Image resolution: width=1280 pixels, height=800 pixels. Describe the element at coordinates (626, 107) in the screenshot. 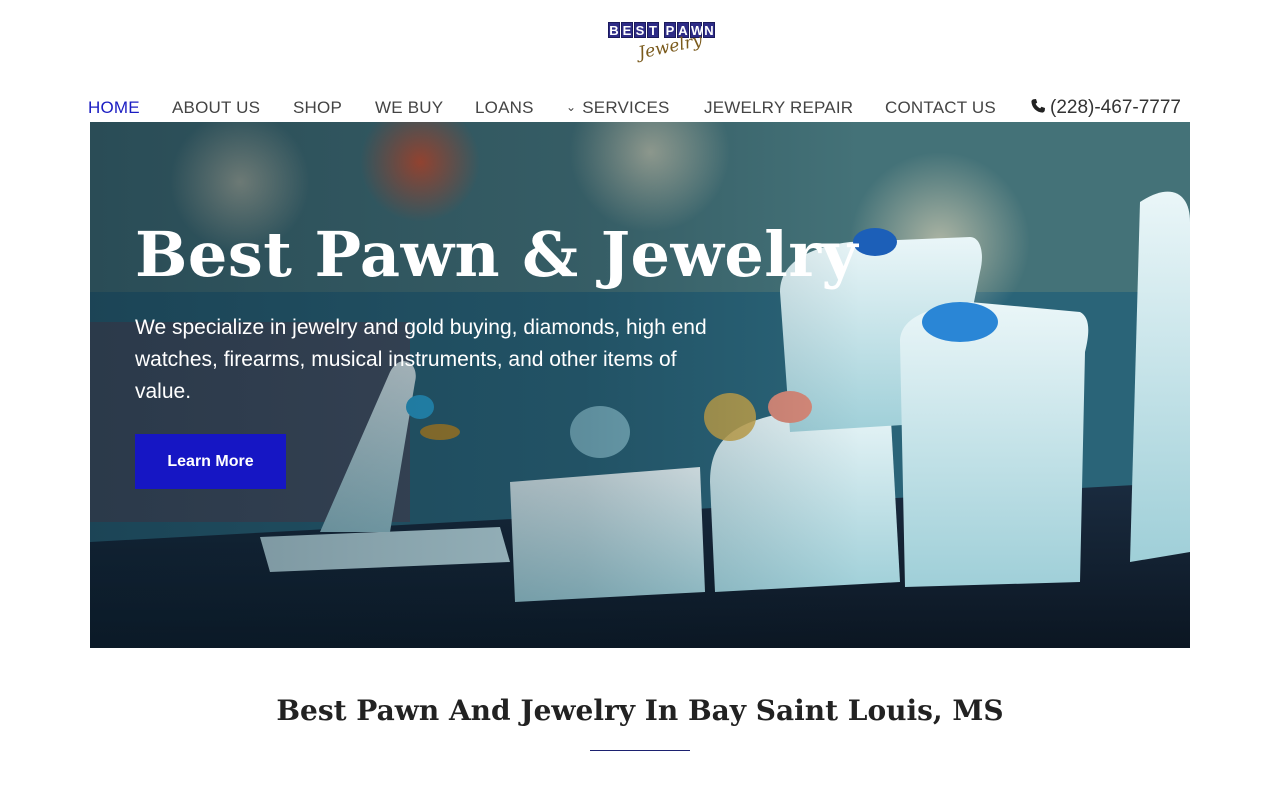

I see `nav-item-services-label: SERVICES` at that location.